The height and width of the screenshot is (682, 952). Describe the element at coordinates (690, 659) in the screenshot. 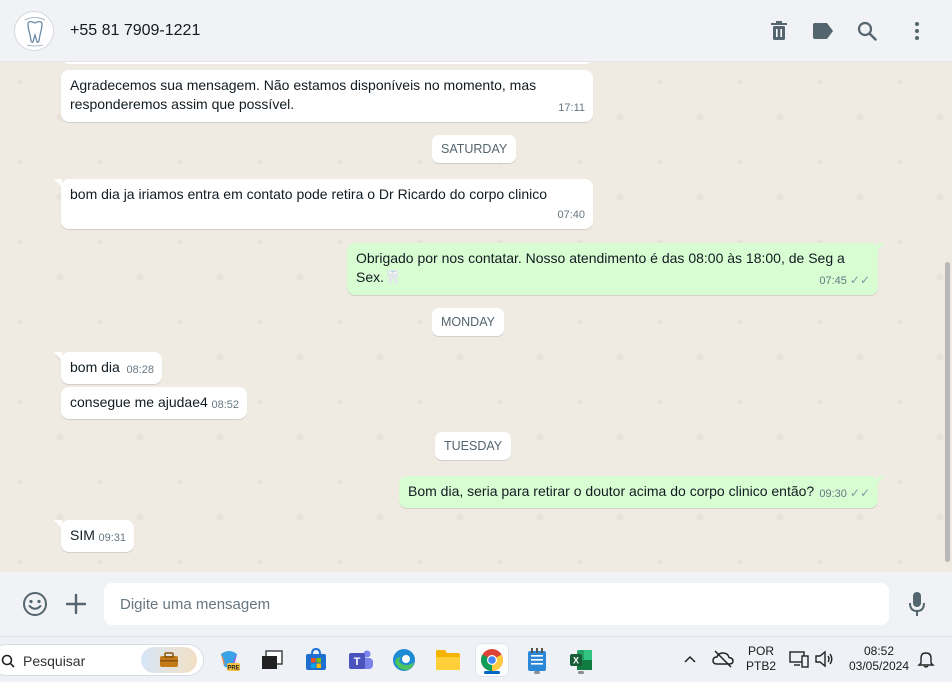

I see `chevron-up-icon` at that location.